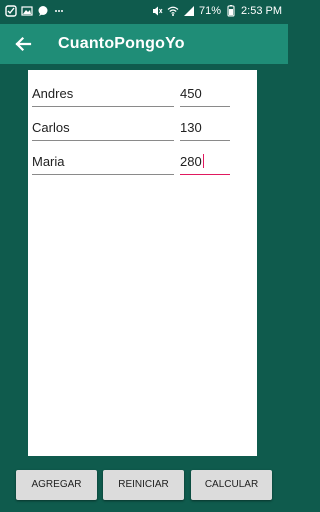 This screenshot has width=320, height=512. What do you see at coordinates (210, 11) in the screenshot?
I see `battery-percent: 71%` at bounding box center [210, 11].